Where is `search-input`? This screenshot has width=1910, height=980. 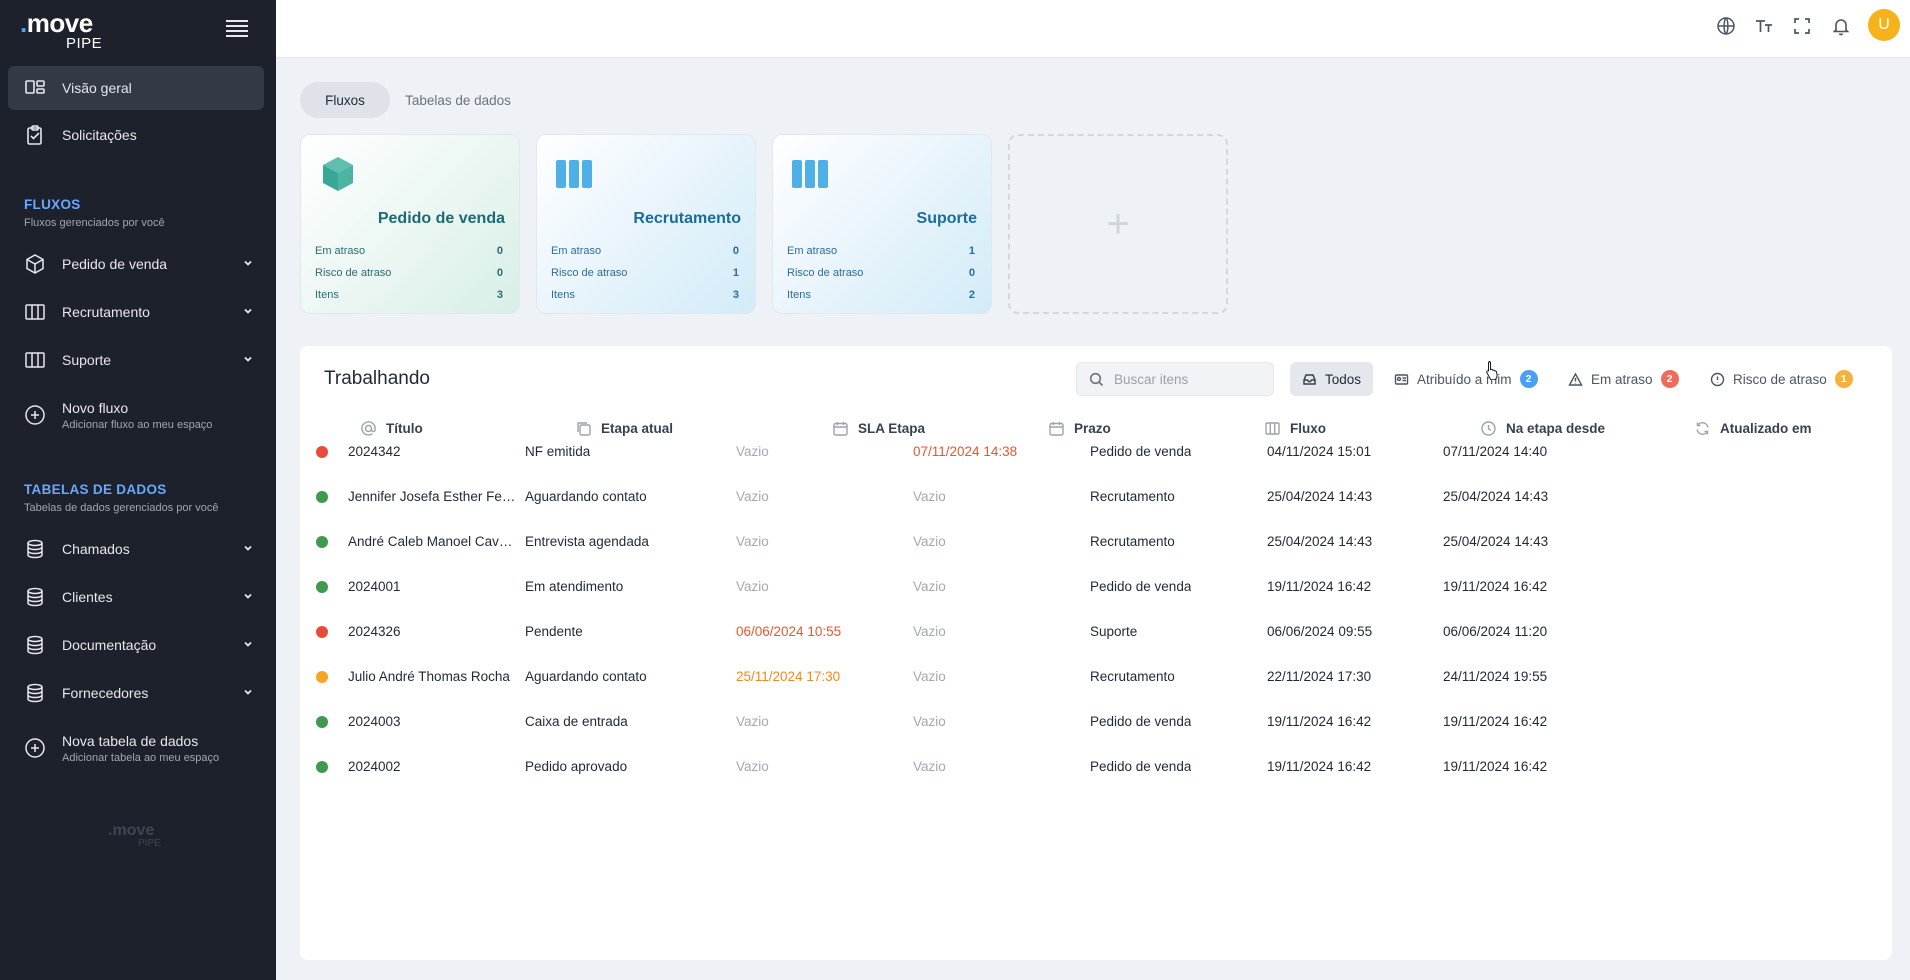 search-input is located at coordinates (1189, 379).